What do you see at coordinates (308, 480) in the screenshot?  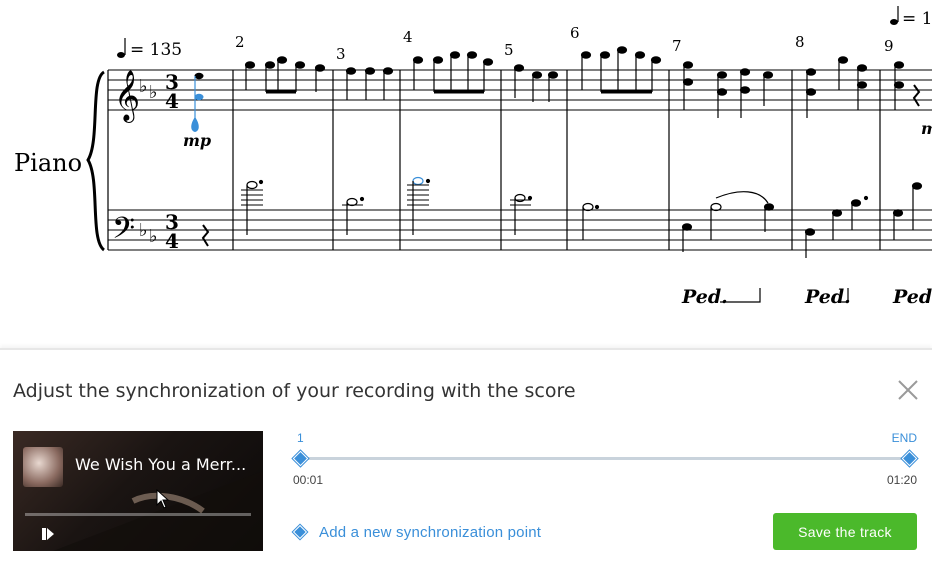 I see `start-time: 00:01` at bounding box center [308, 480].